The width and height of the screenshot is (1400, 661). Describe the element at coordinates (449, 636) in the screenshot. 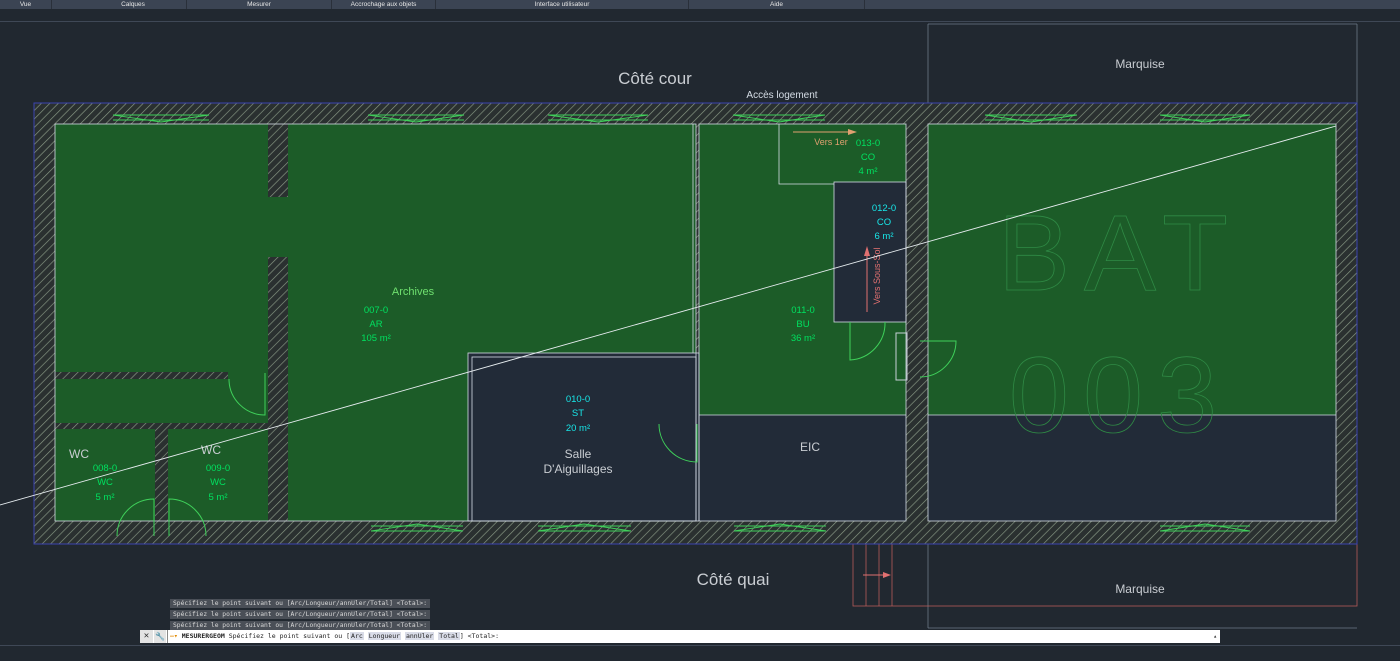

I see `option-total: Total` at that location.